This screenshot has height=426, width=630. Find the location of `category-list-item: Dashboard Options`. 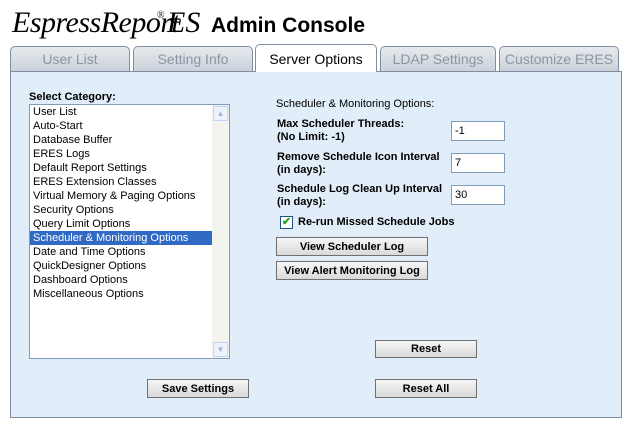

category-list-item: Dashboard Options is located at coordinates (121, 280).